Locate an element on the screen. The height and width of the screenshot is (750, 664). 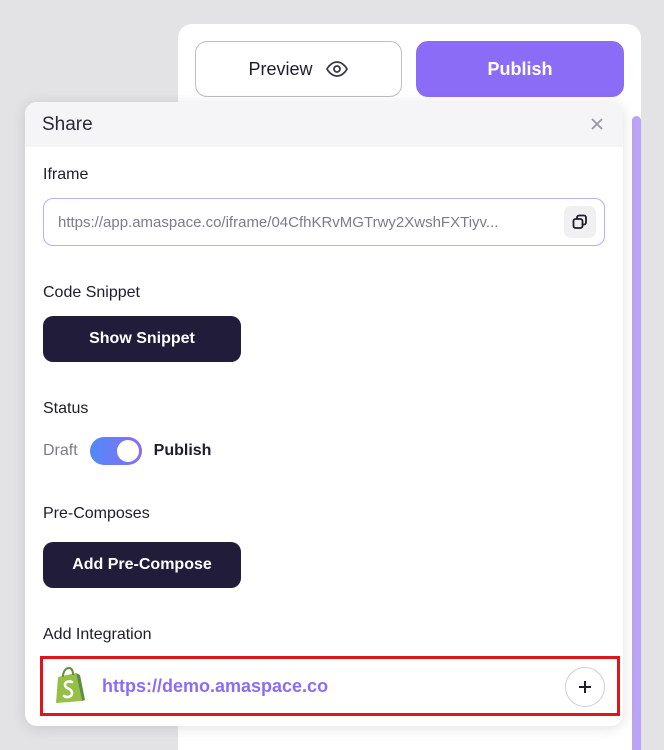
preview-button: Preview is located at coordinates (298, 69).